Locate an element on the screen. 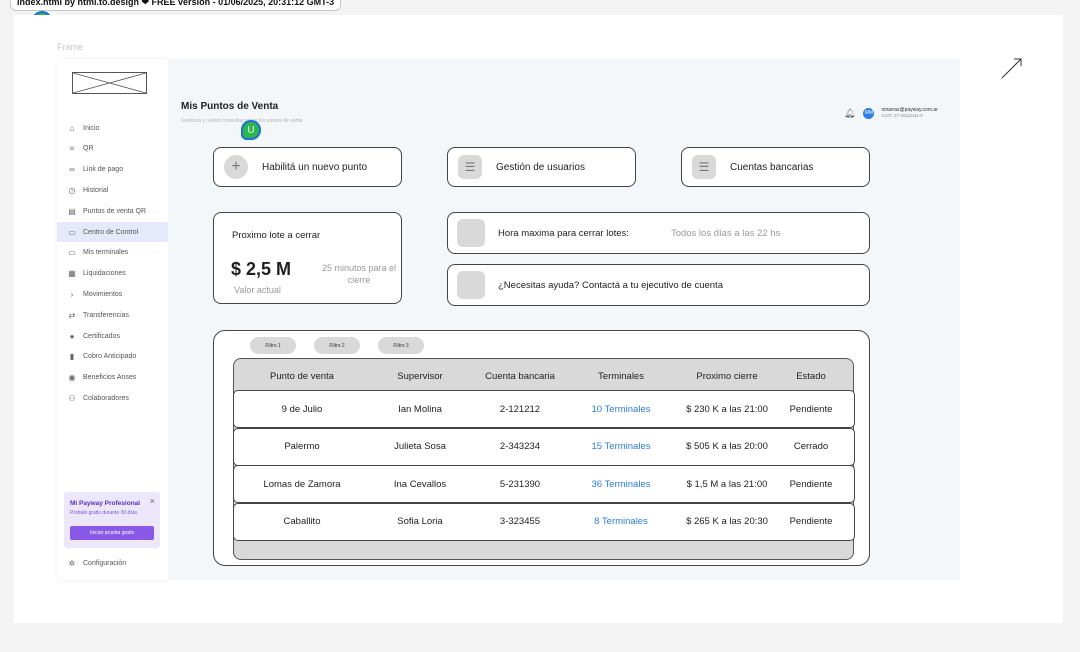  expand-arrow-icon is located at coordinates (1012, 68).